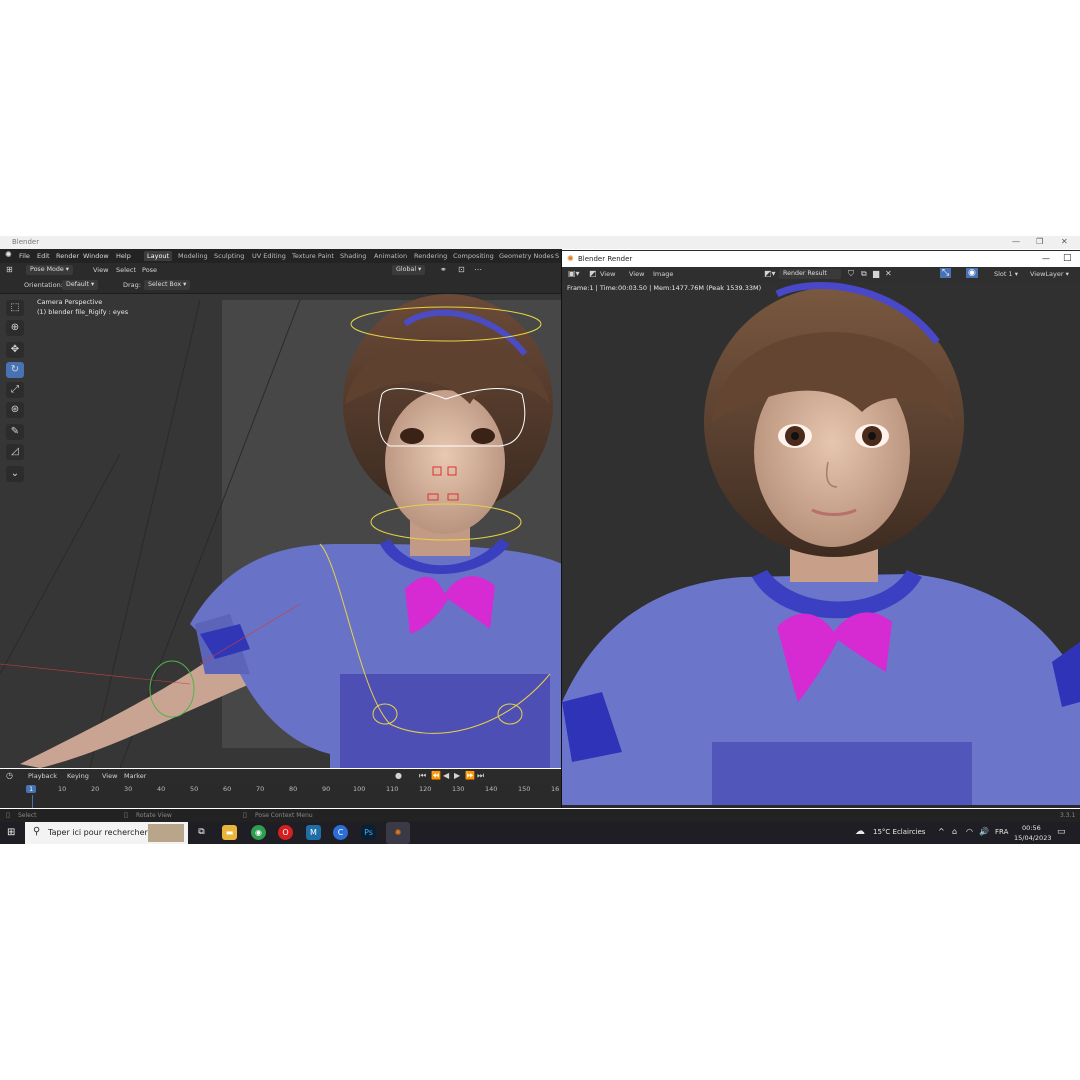  I want to click on file-explorer-icon: ▬, so click(229, 832).